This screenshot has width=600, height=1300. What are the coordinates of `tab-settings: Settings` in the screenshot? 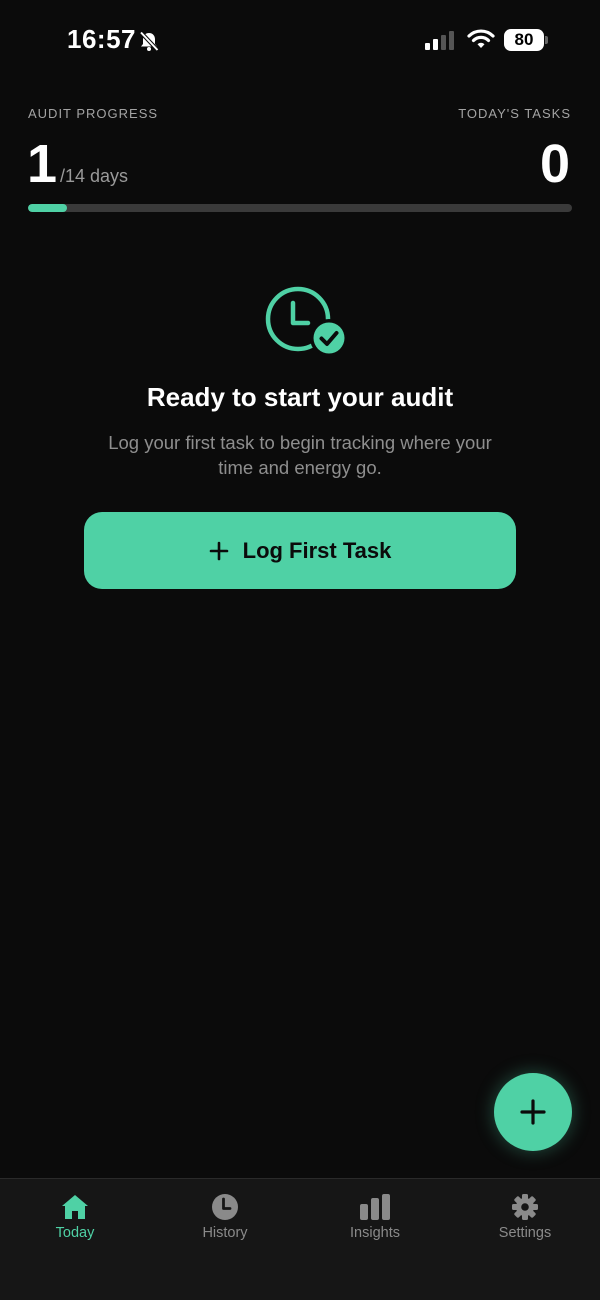 It's located at (525, 1219).